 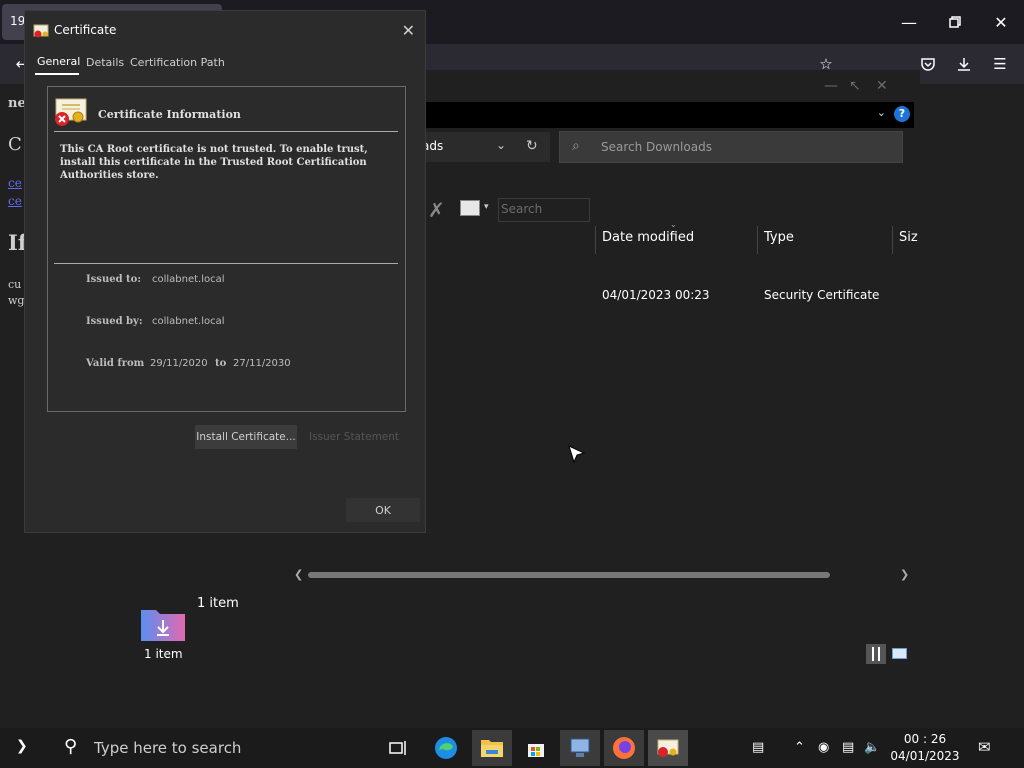 I want to click on firefox-taskbar-button, so click(x=624, y=748).